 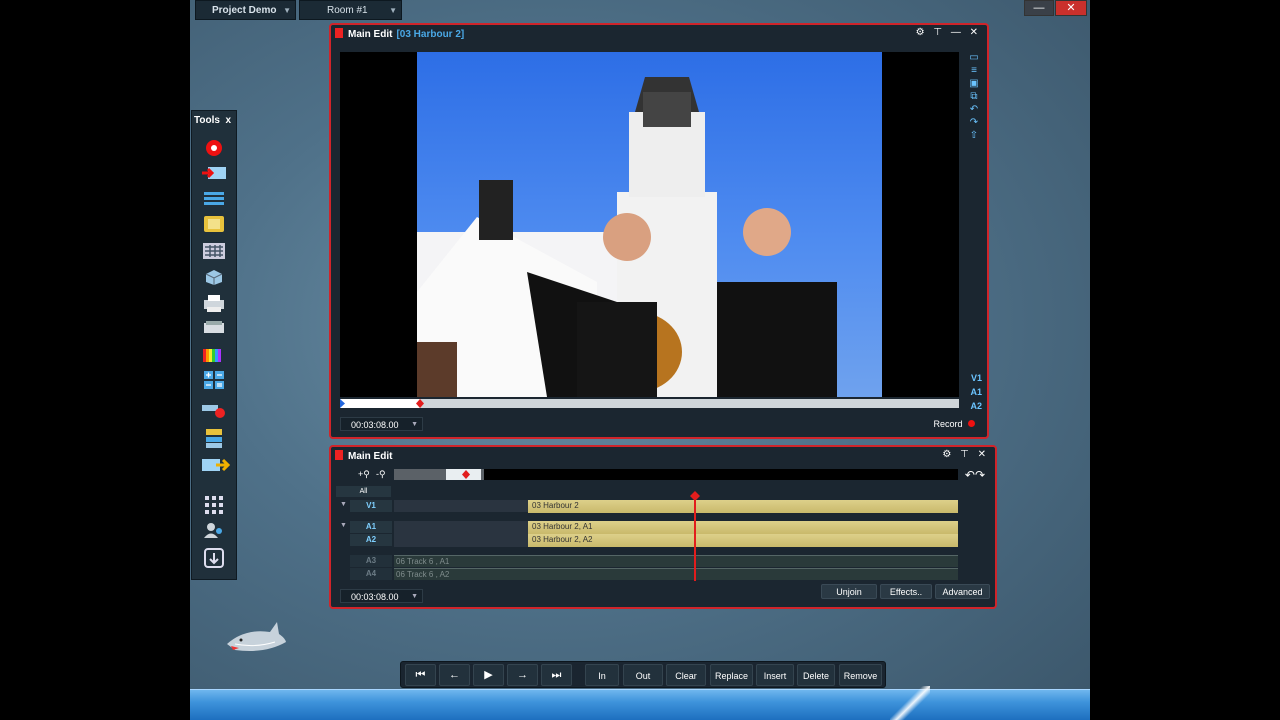 I want to click on go-to-end-button: ⏭, so click(x=556, y=675).